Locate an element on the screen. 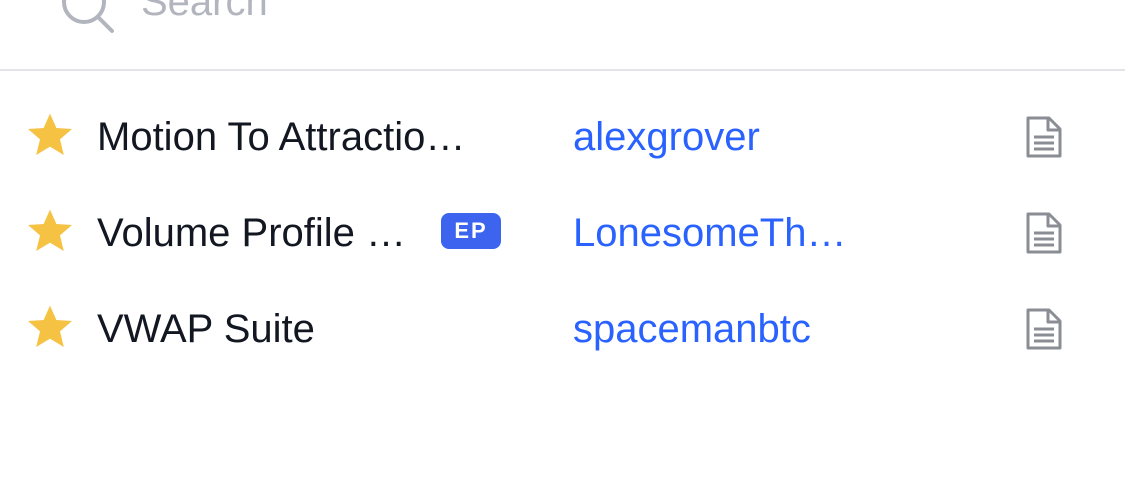  search-bar is located at coordinates (562, 35).